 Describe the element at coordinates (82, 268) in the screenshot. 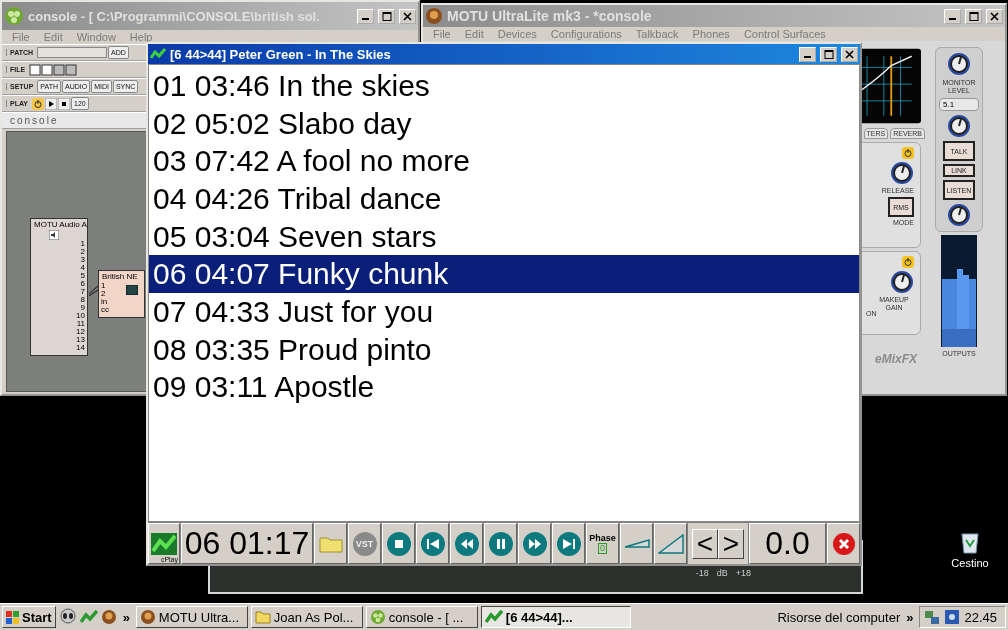

I see `port-label: 4` at that location.